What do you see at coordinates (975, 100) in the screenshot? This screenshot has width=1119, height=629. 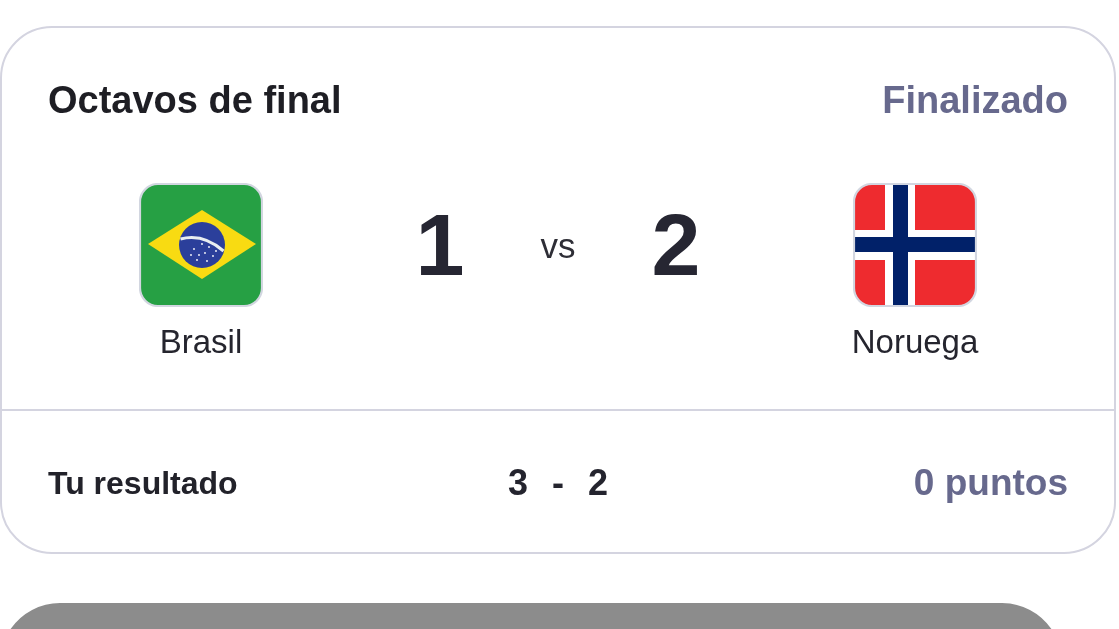 I see `match-status: Finalizado` at bounding box center [975, 100].